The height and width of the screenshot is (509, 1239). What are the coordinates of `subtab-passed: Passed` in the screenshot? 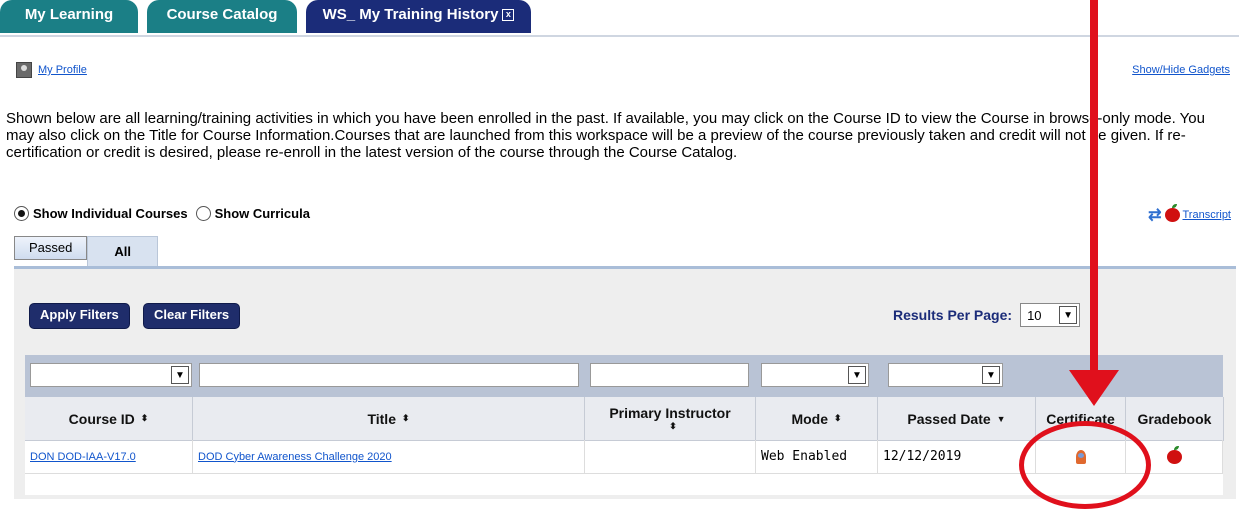 It's located at (51, 248).